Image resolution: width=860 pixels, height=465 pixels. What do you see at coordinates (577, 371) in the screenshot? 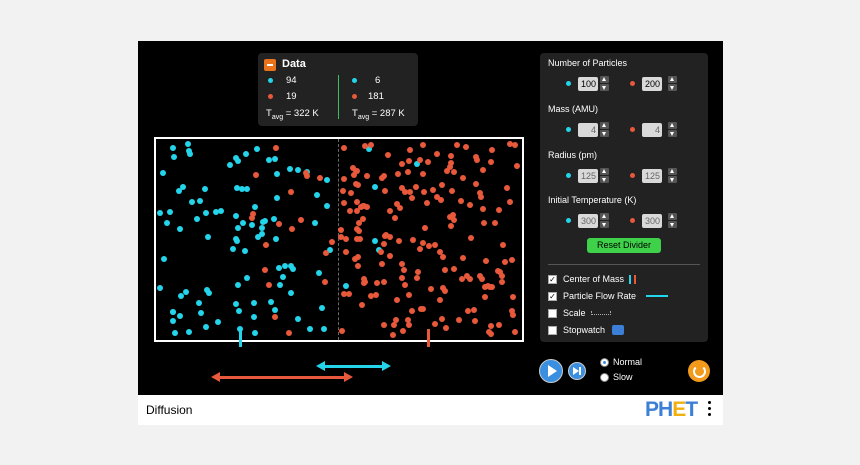
I see `step-forward-icon` at bounding box center [577, 371].